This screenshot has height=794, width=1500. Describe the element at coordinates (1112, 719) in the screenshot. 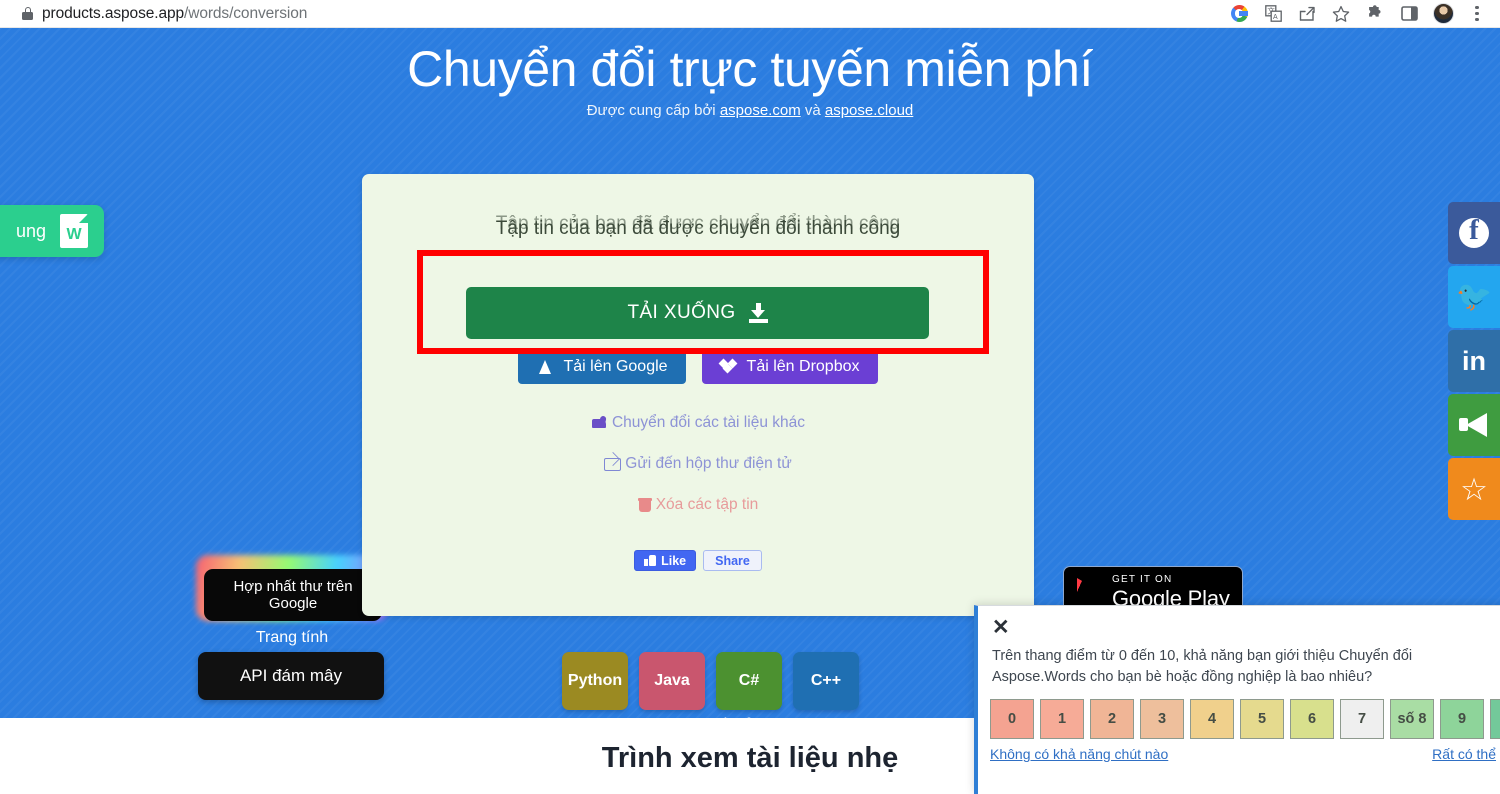

I see `nps-button-2: 2` at that location.